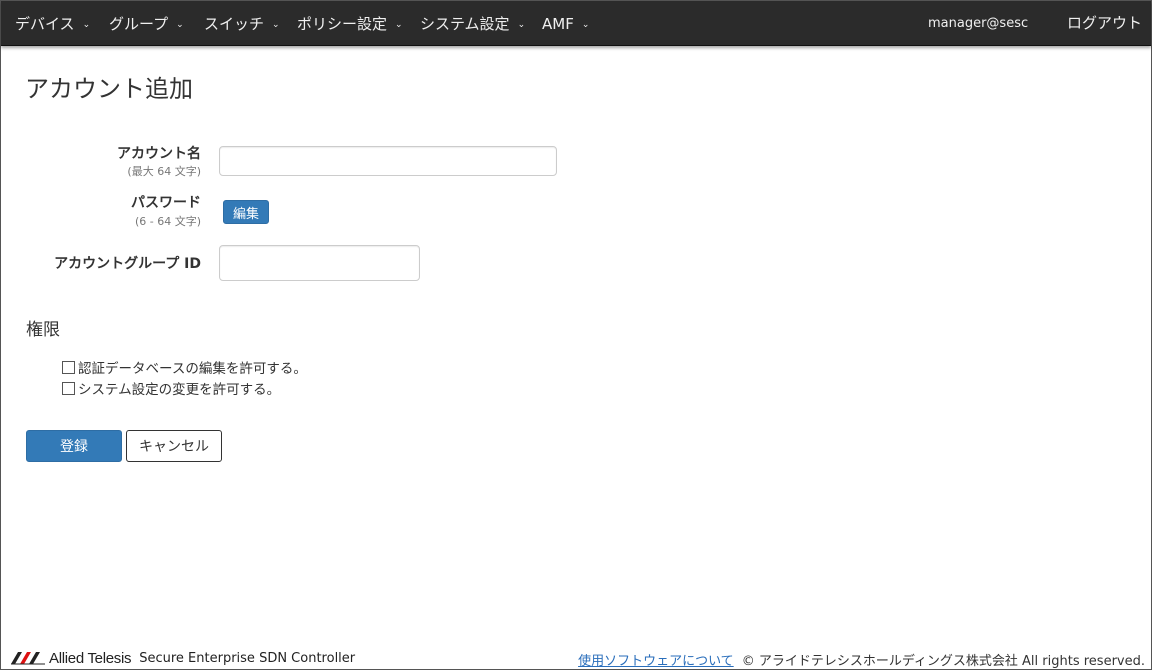 This screenshot has width=1152, height=670. I want to click on logout-link: ログアウト, so click(1104, 22).